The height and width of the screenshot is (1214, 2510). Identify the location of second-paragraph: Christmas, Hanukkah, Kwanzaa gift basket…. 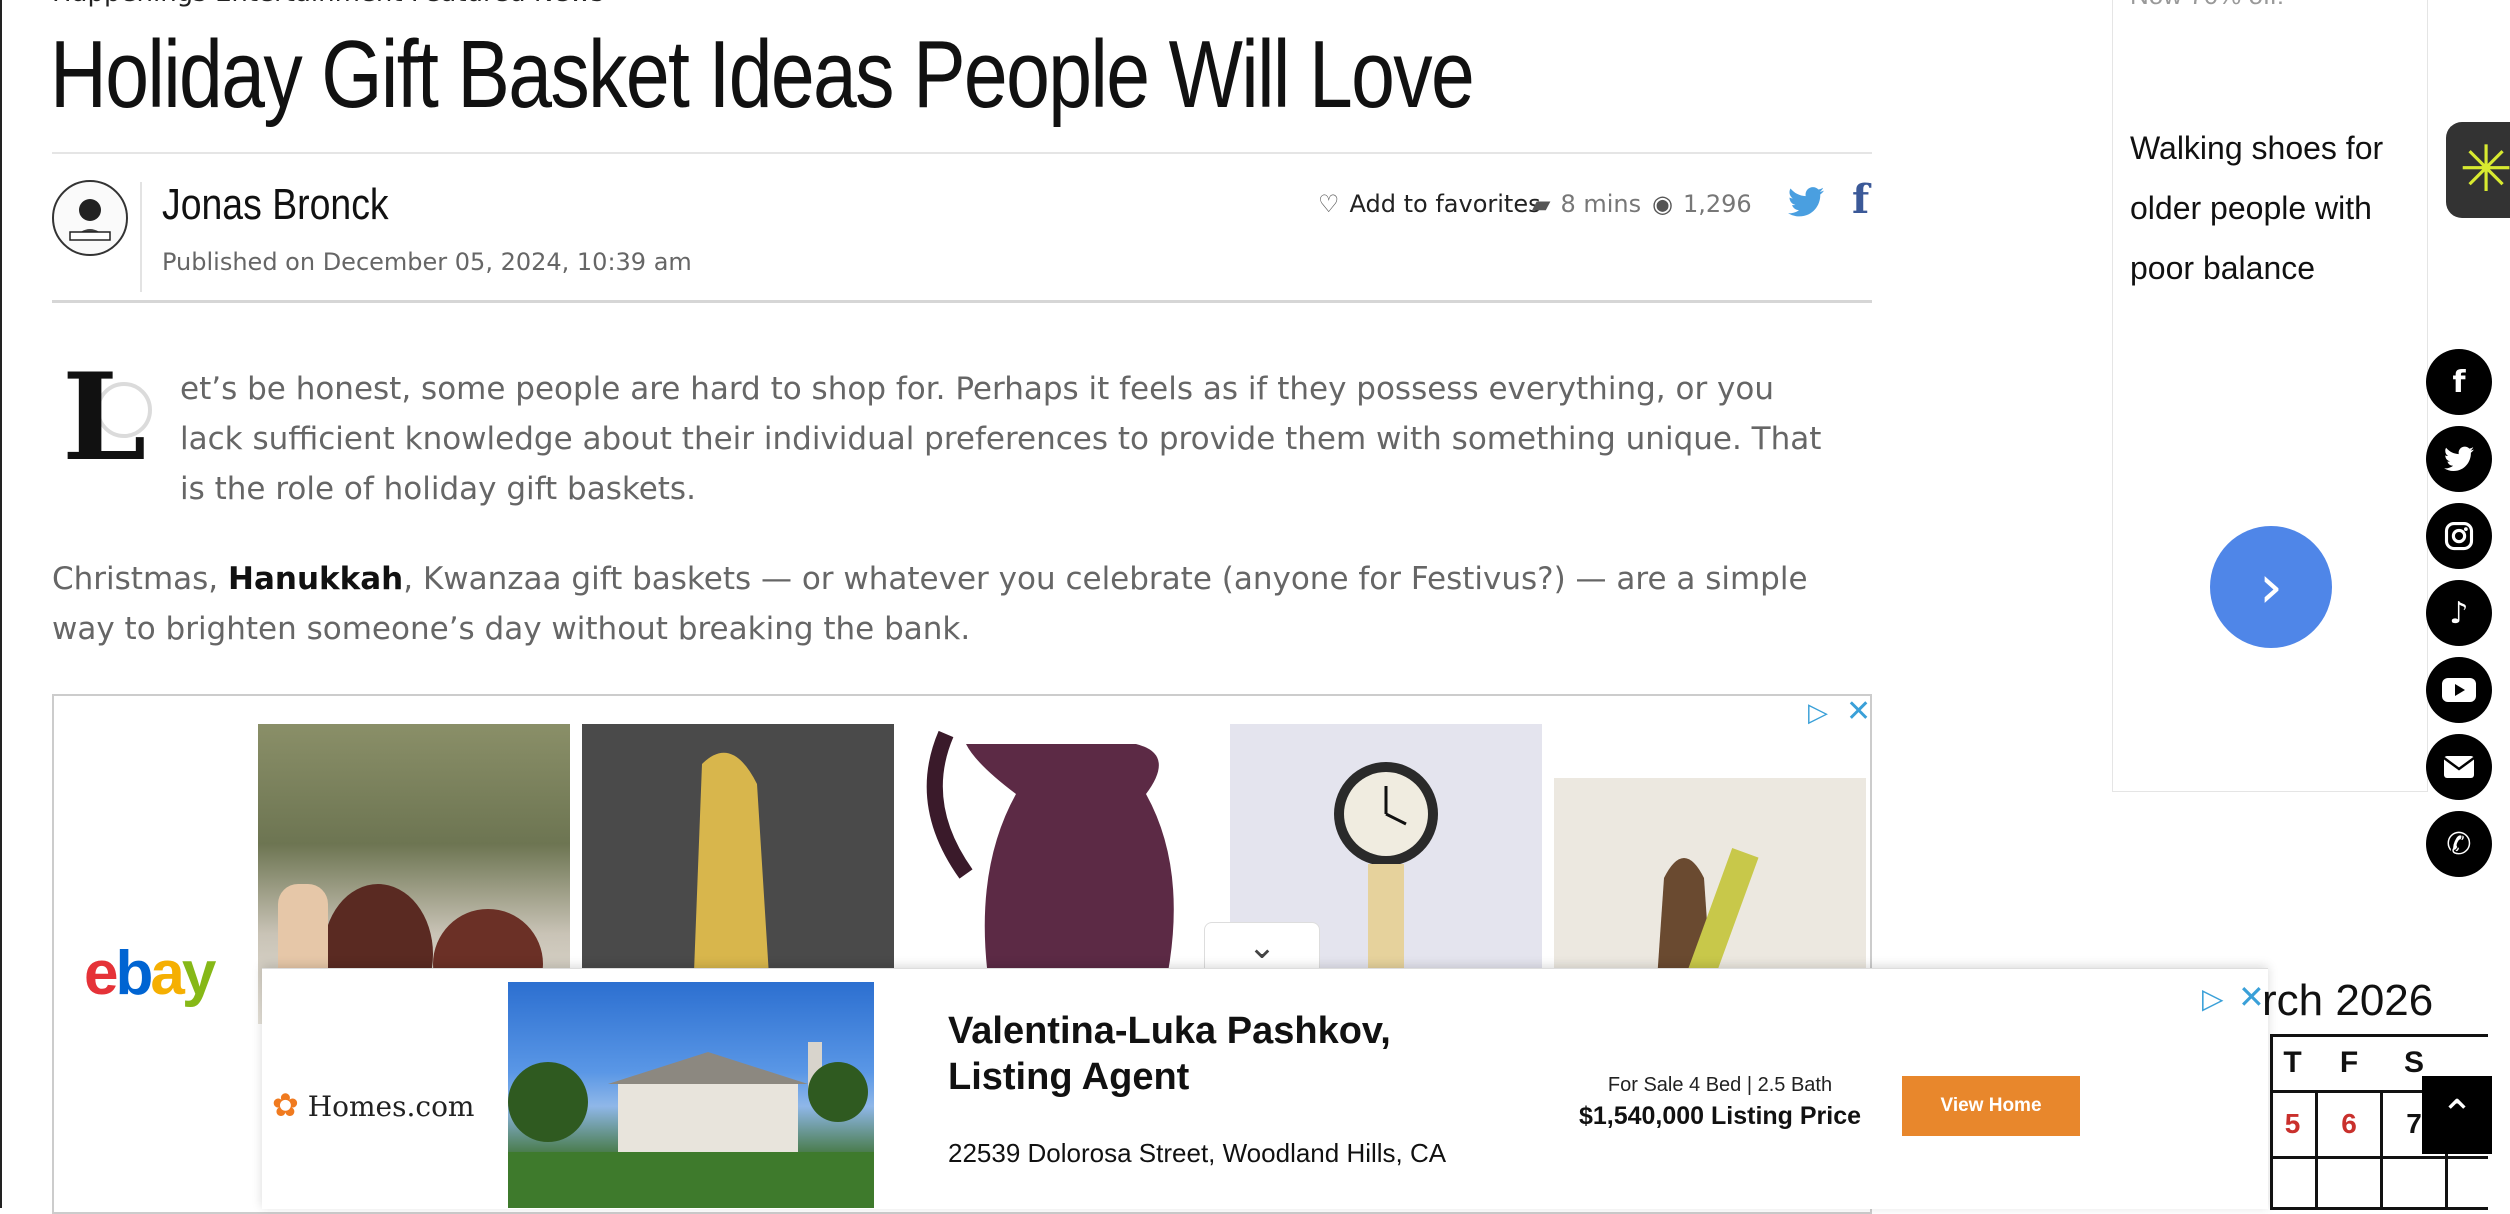
(962, 604).